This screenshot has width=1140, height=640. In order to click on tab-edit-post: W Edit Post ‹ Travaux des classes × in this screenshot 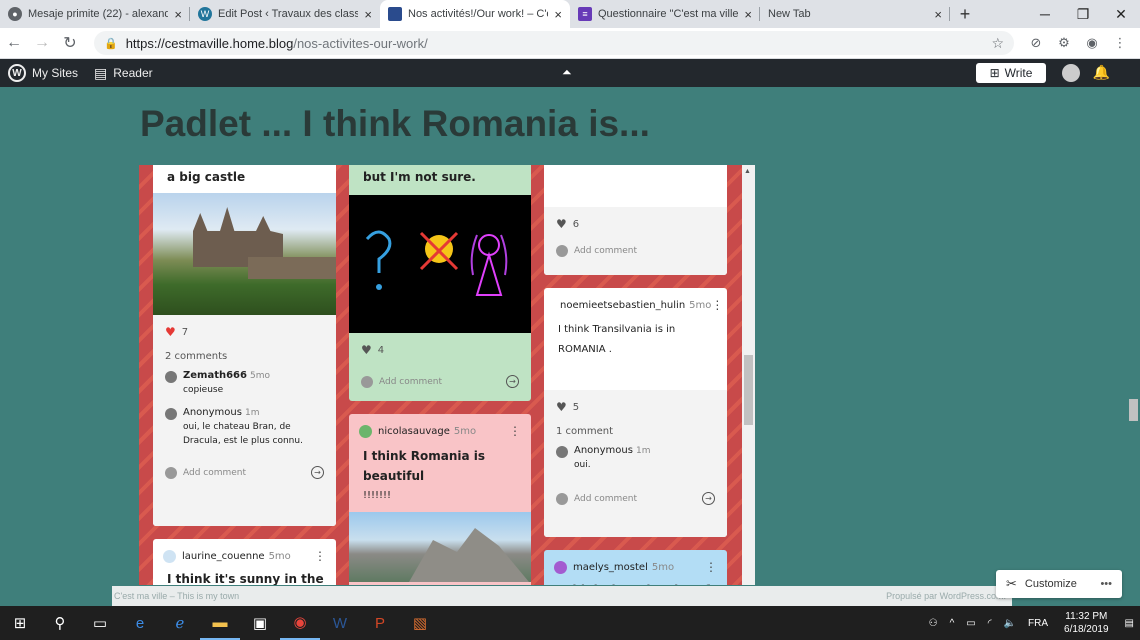, I will do `click(285, 14)`.